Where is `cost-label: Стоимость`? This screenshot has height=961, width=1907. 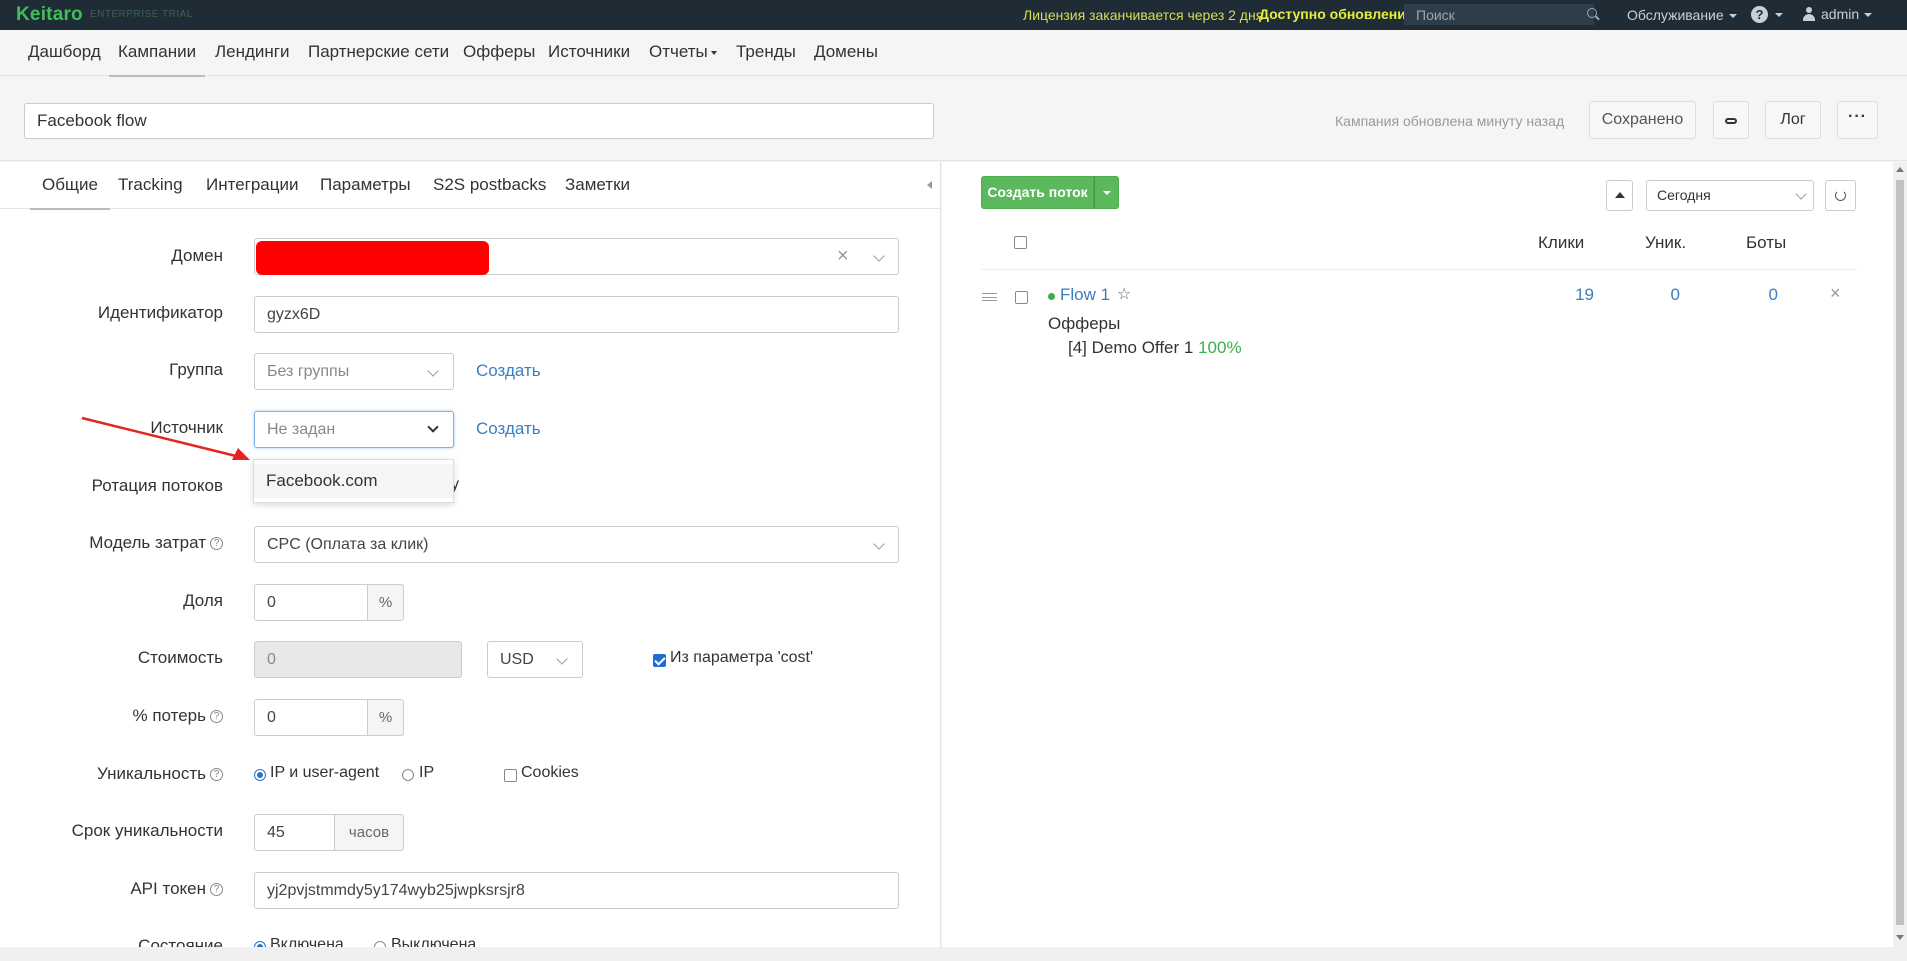 cost-label: Стоимость is located at coordinates (180, 657).